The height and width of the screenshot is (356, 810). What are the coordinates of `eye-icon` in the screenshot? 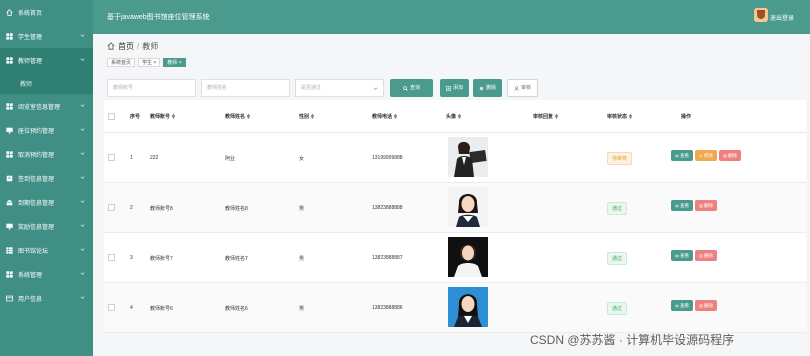 It's located at (677, 155).